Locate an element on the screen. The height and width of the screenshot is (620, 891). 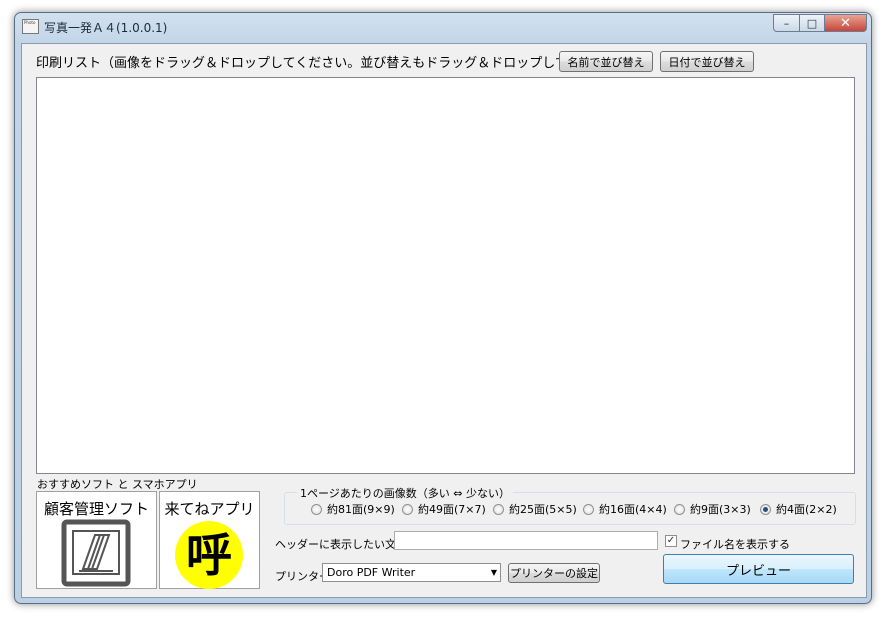
call-app-glyph: 呼 is located at coordinates (209, 555).